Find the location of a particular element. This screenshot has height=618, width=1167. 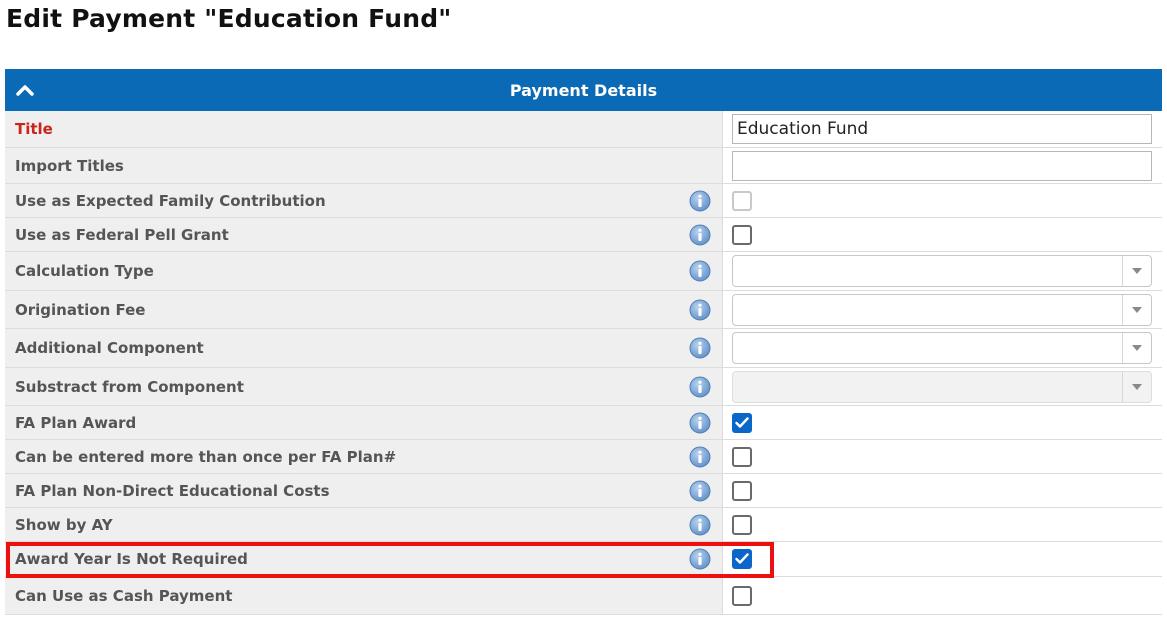

form-row: Calculation Type is located at coordinates (583, 271).